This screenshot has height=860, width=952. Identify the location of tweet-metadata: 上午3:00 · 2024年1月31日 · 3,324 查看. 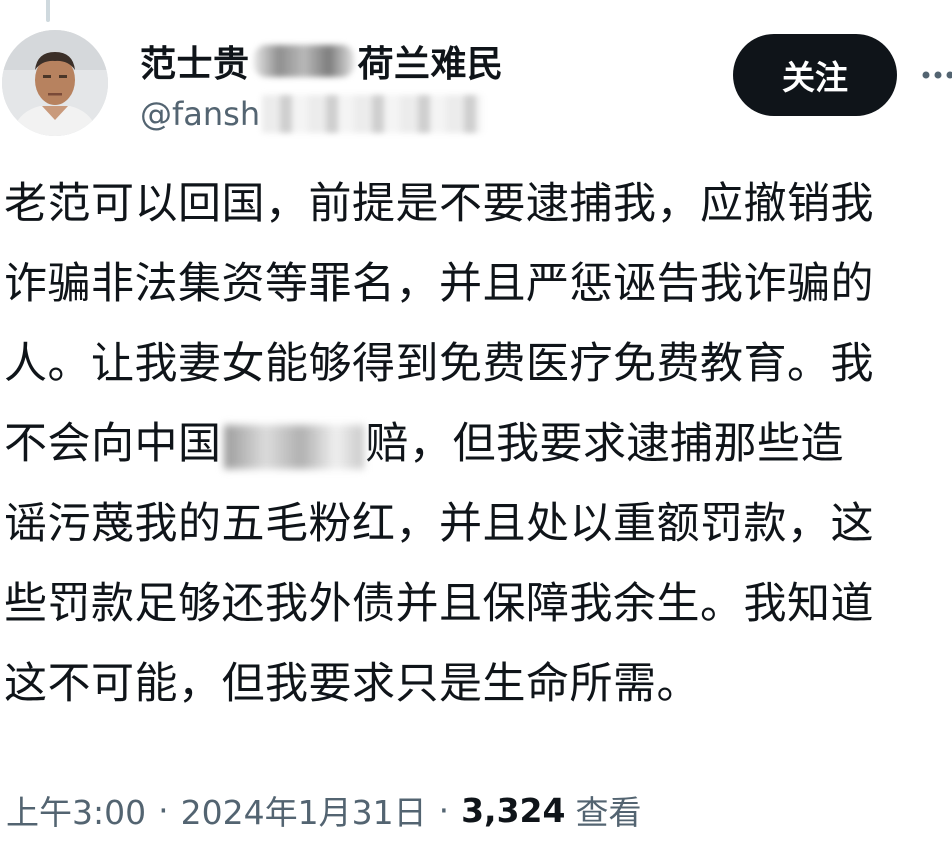
(323, 810).